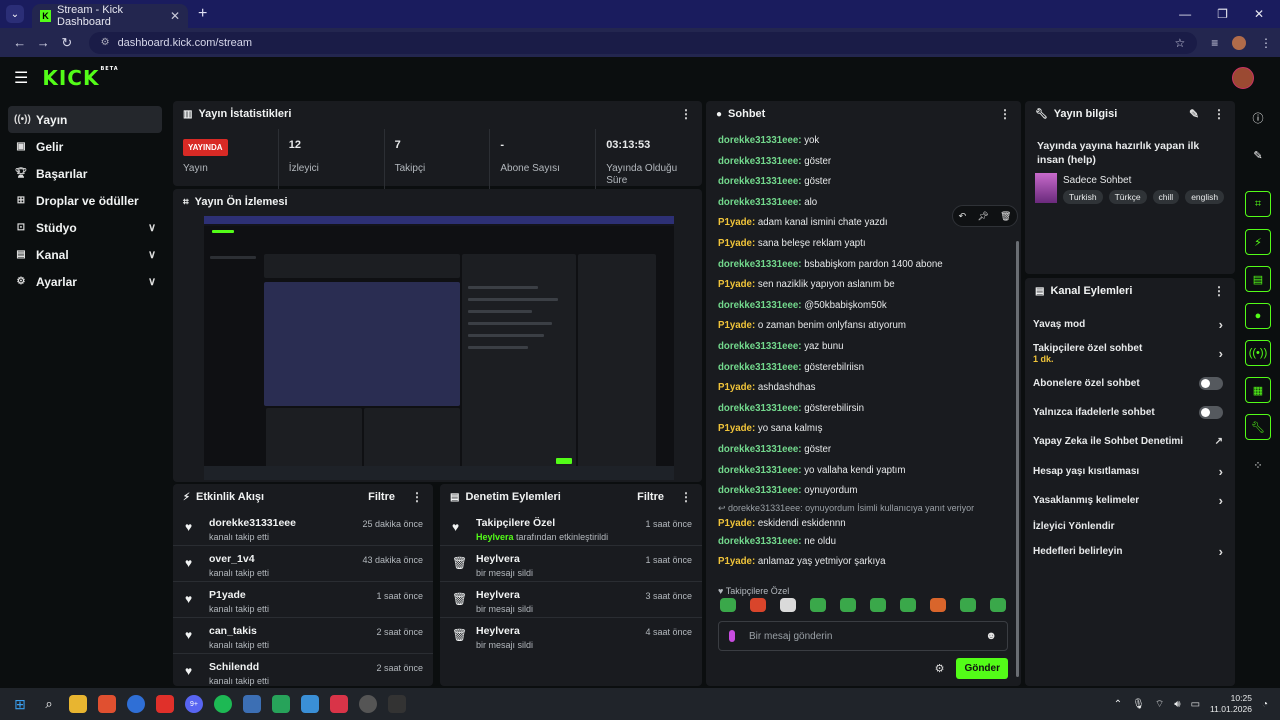  What do you see at coordinates (85, 146) in the screenshot?
I see `sidebar-item-gelir: ▣ Gelir` at bounding box center [85, 146].